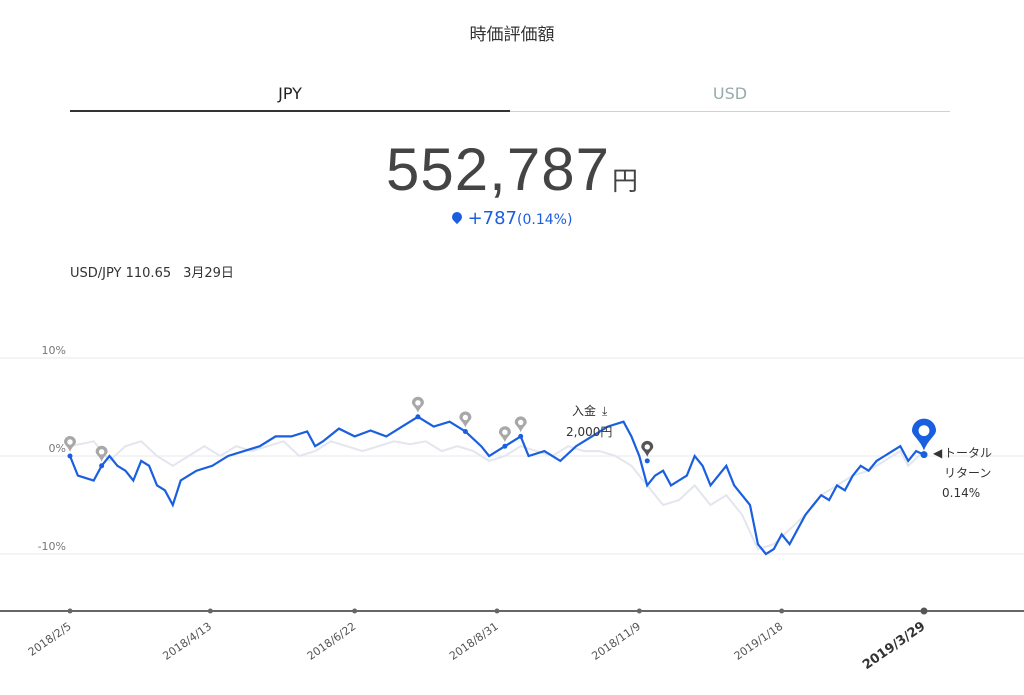  Describe the element at coordinates (589, 432) in the screenshot. I see `deposit-amount: 2,000円` at that location.